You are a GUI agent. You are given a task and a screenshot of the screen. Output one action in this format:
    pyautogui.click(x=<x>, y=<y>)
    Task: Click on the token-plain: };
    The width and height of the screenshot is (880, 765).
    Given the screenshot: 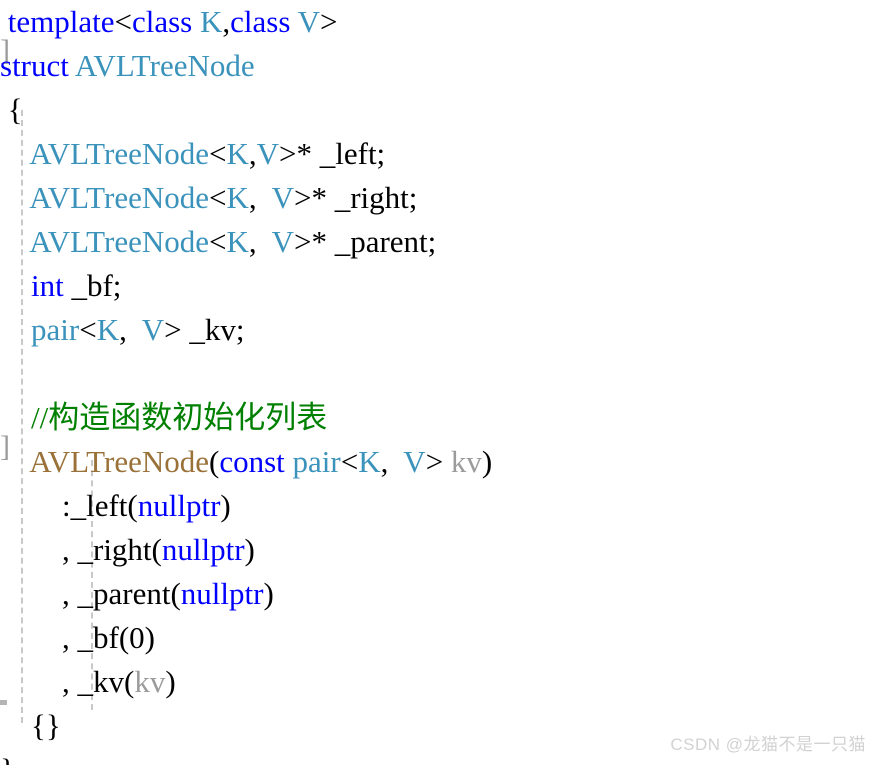 What is the action you would take?
    pyautogui.click(x=12, y=758)
    